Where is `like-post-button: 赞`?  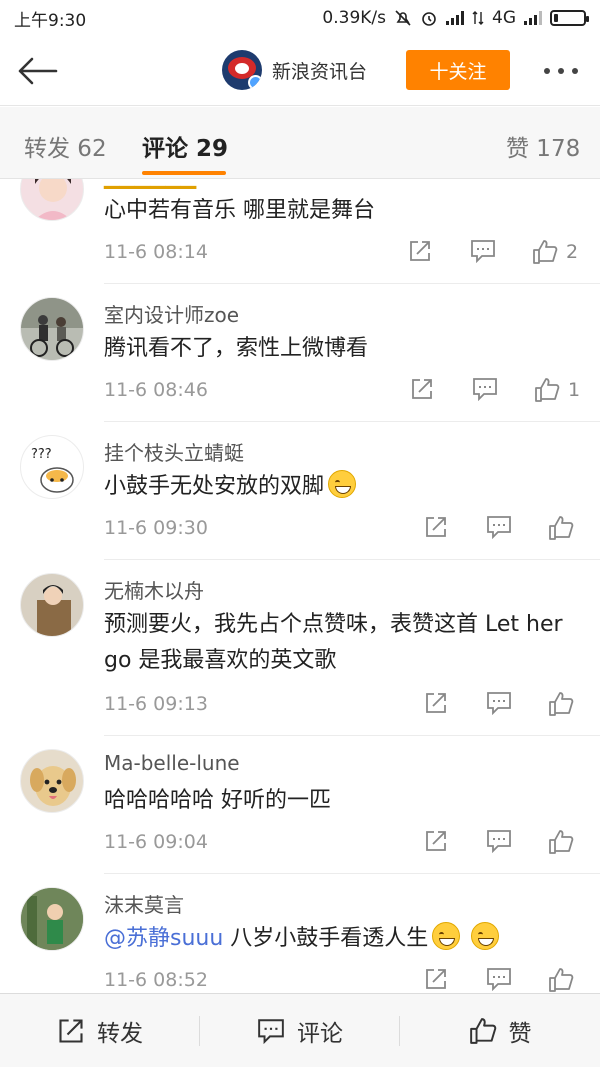 like-post-button: 赞 is located at coordinates (500, 1030).